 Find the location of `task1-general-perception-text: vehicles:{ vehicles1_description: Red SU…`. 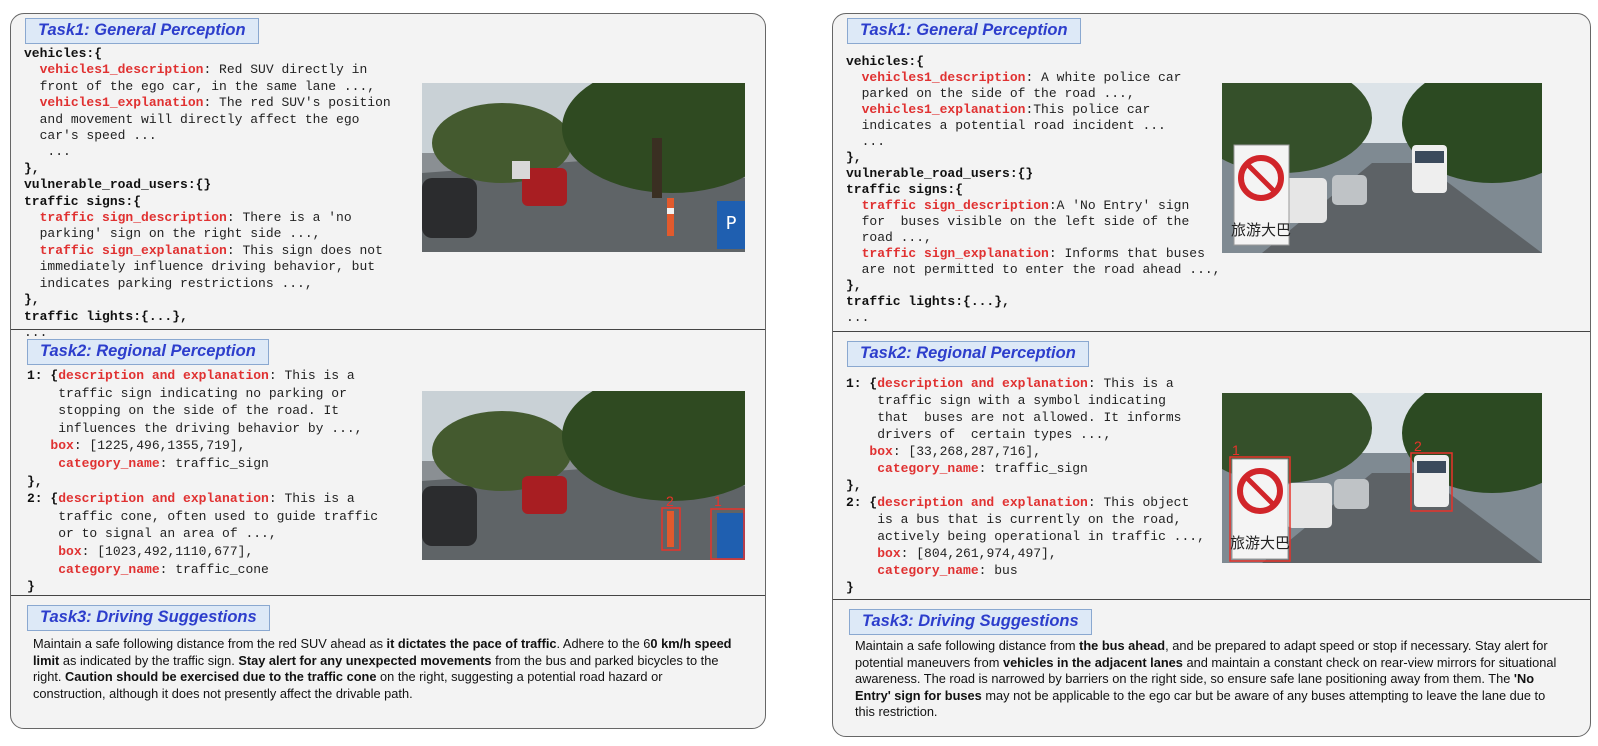

task1-general-perception-text: vehicles:{ vehicles1_description: Red SU… is located at coordinates (207, 193).